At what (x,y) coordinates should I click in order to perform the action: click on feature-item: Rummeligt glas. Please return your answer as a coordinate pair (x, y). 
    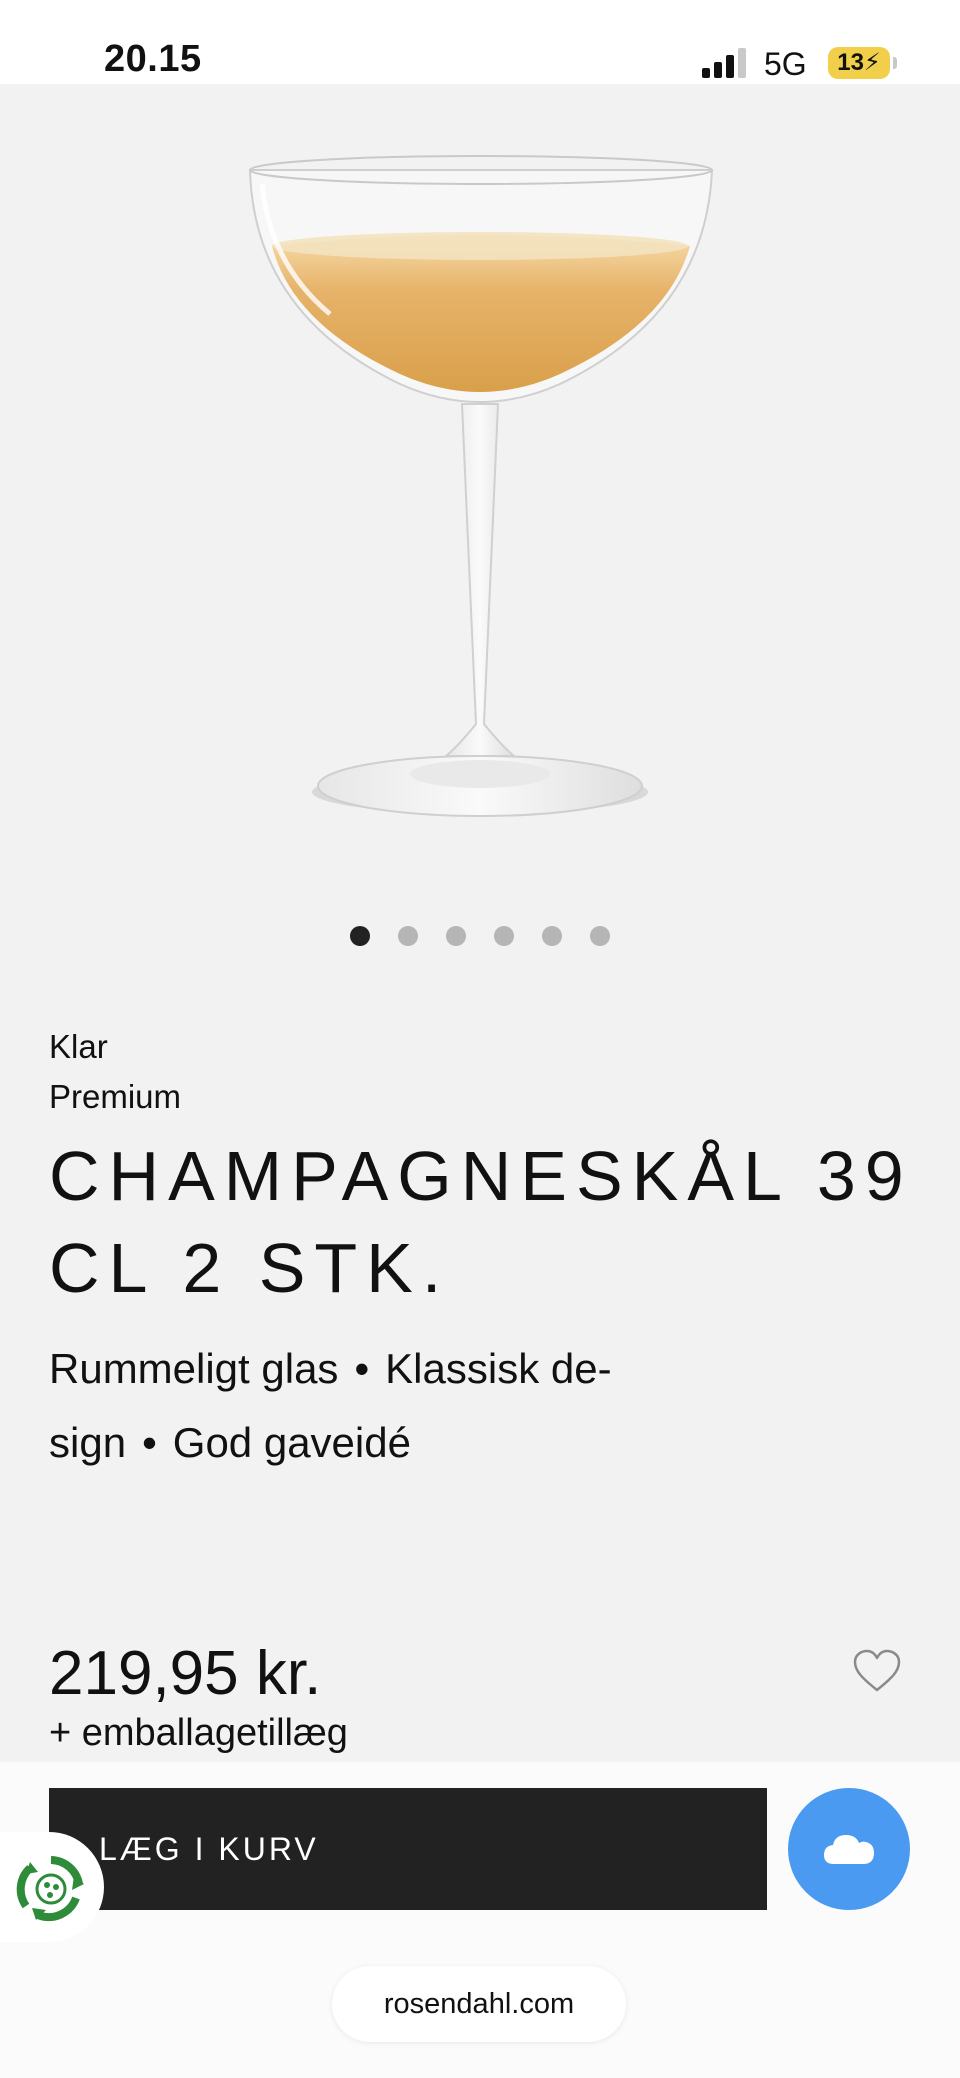
    Looking at the image, I should click on (194, 1368).